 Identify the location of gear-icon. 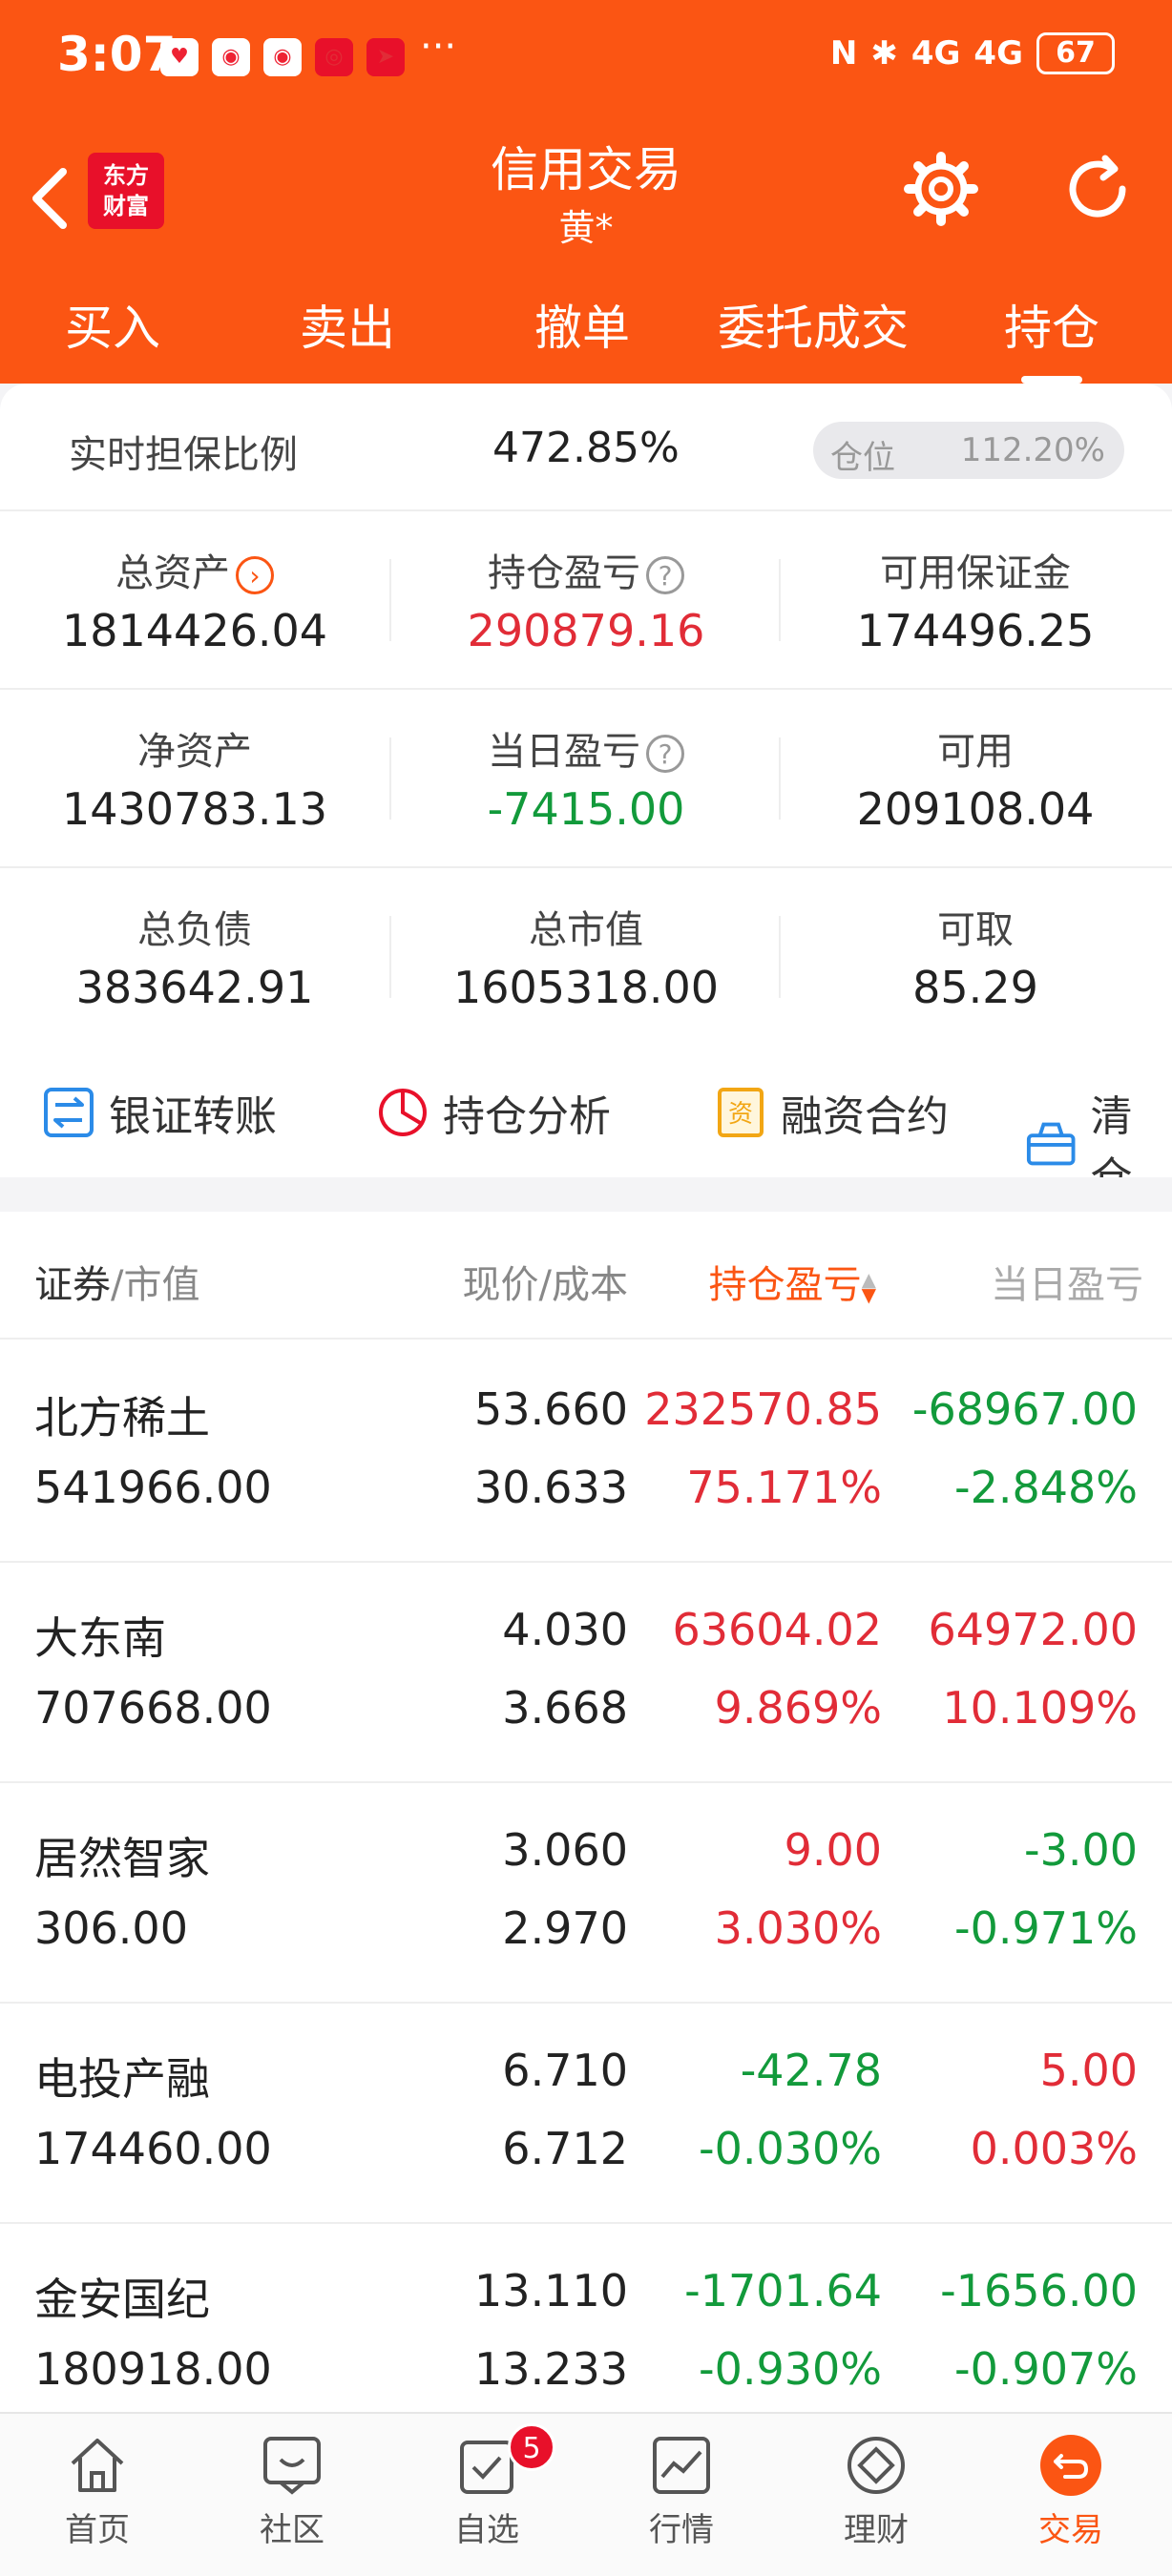
(941, 189).